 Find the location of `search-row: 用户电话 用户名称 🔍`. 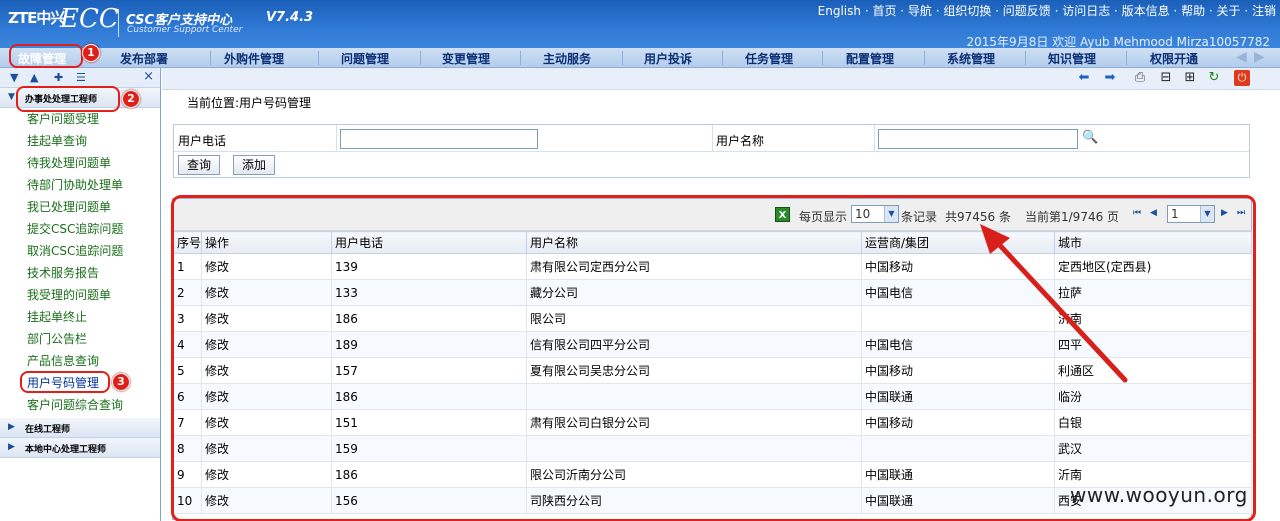

search-row: 用户电话 用户名称 🔍 is located at coordinates (711, 138).